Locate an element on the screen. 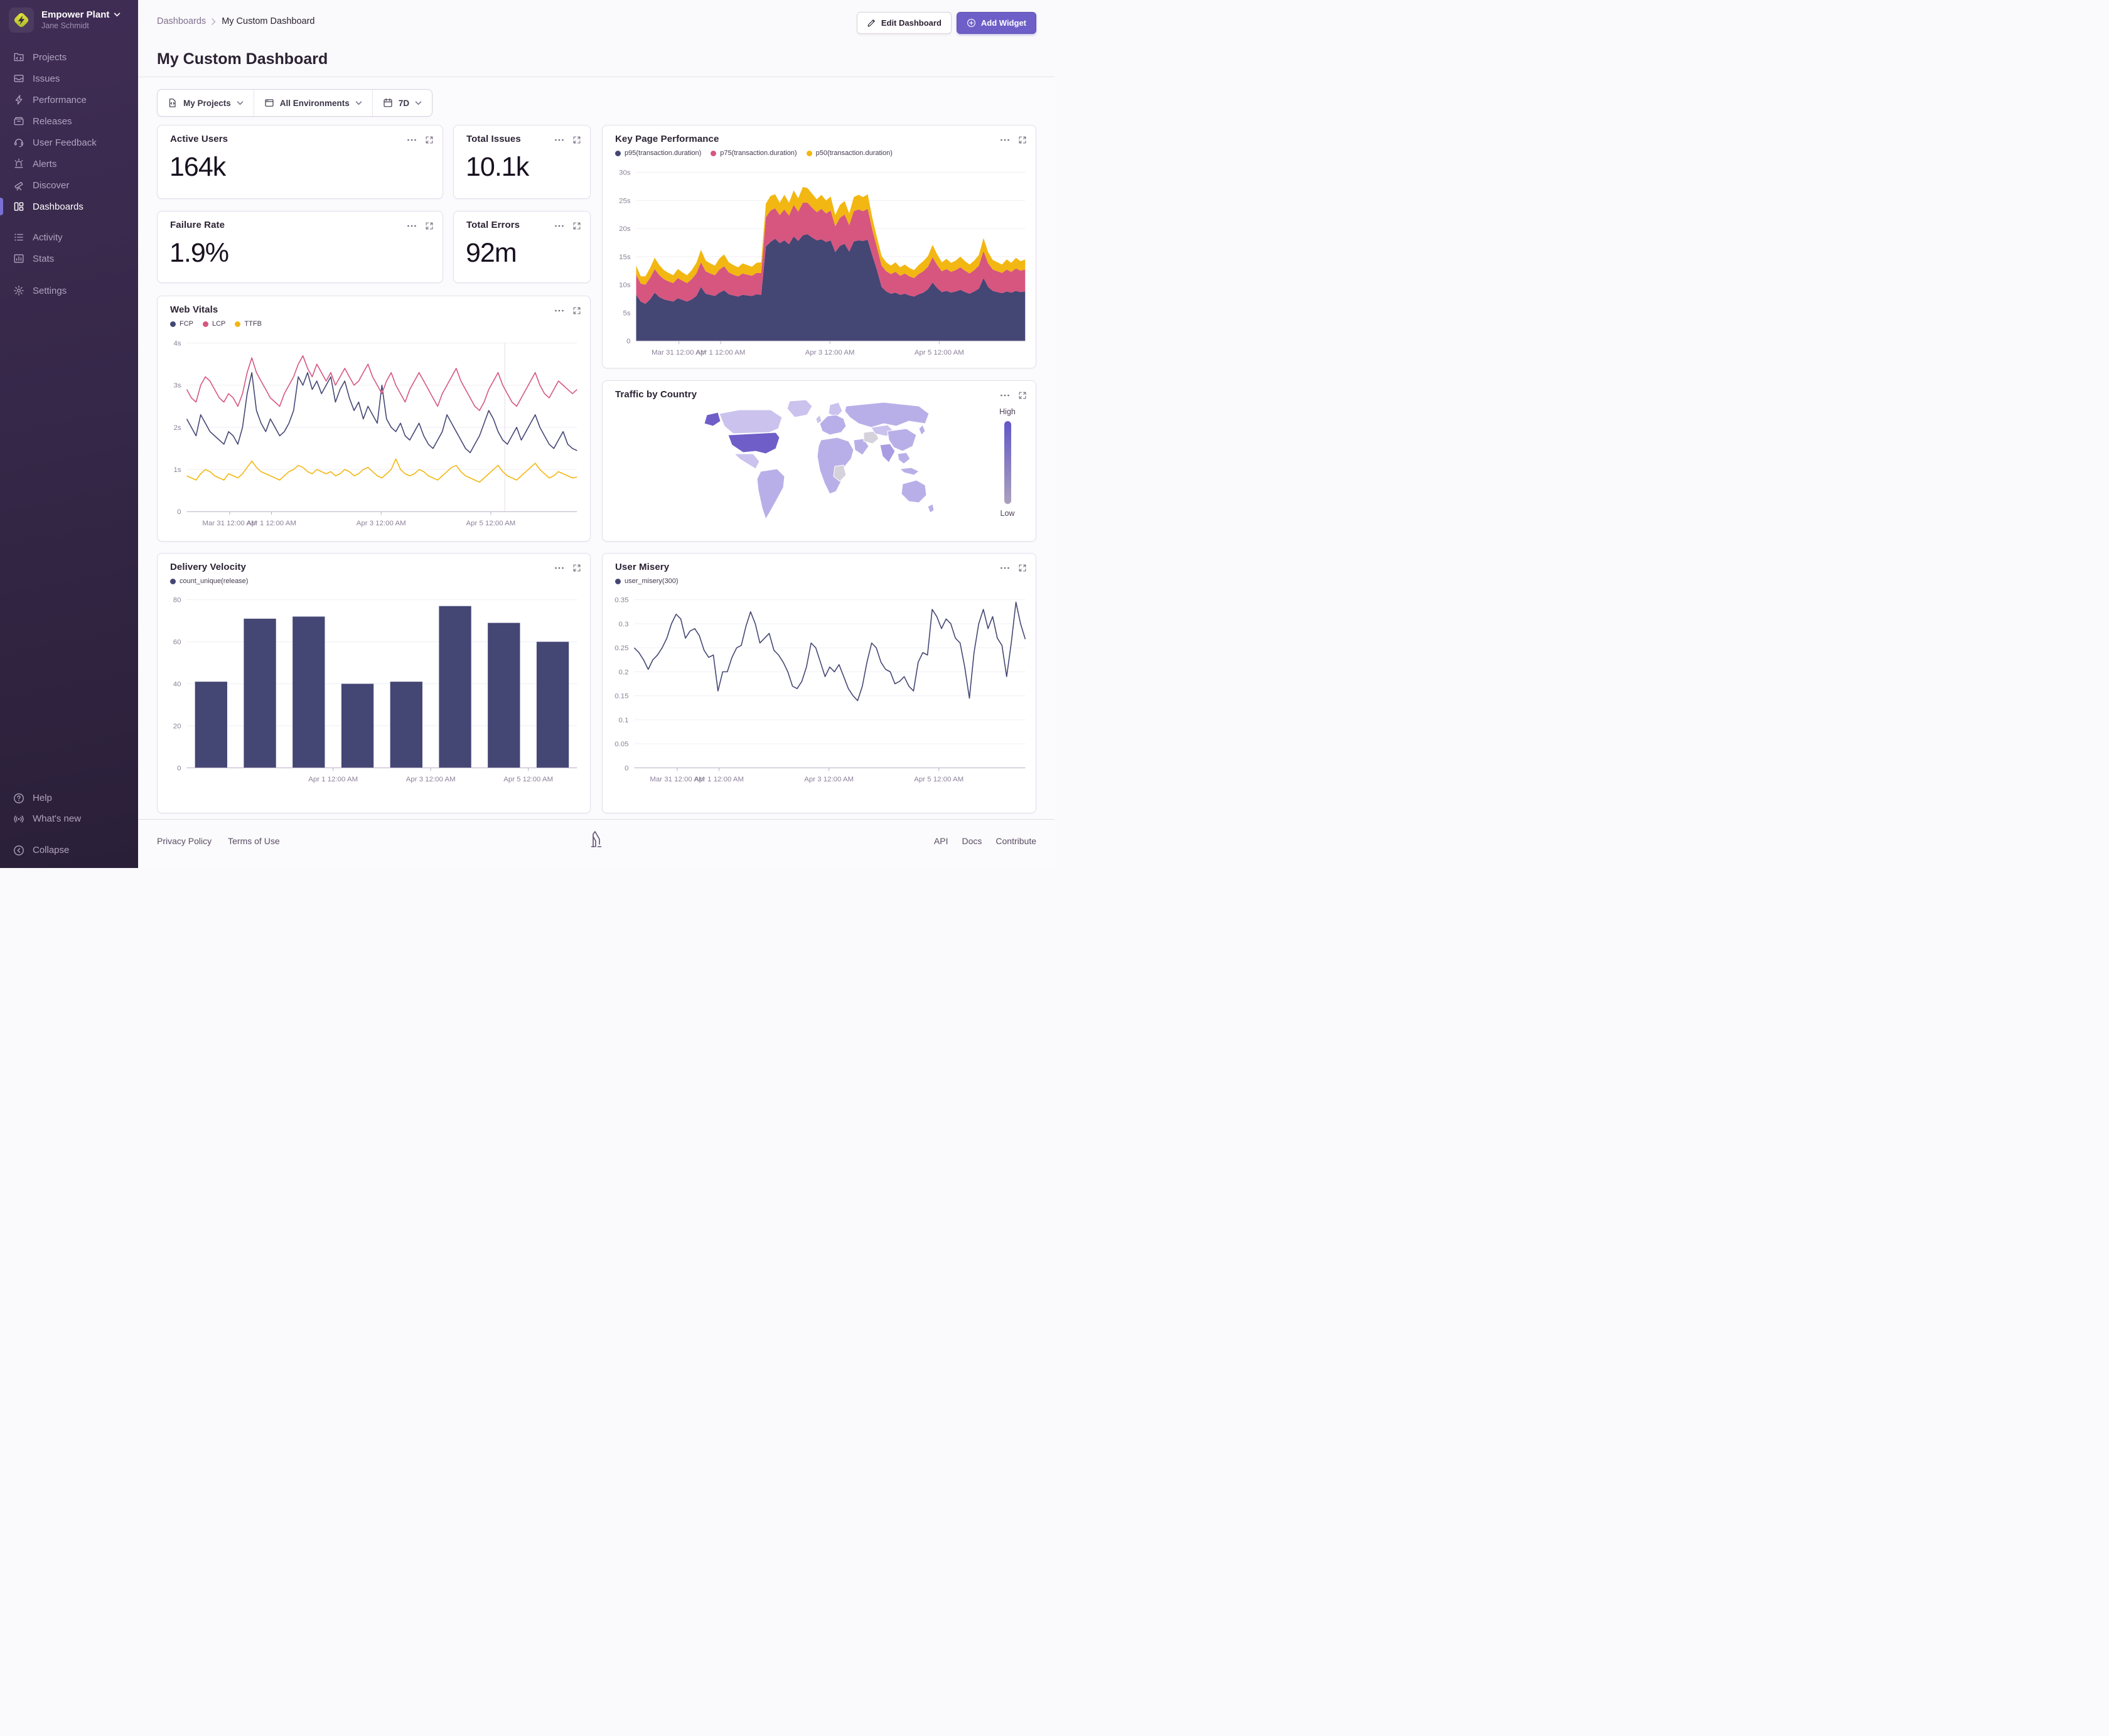  plus-circle-icon is located at coordinates (971, 23).